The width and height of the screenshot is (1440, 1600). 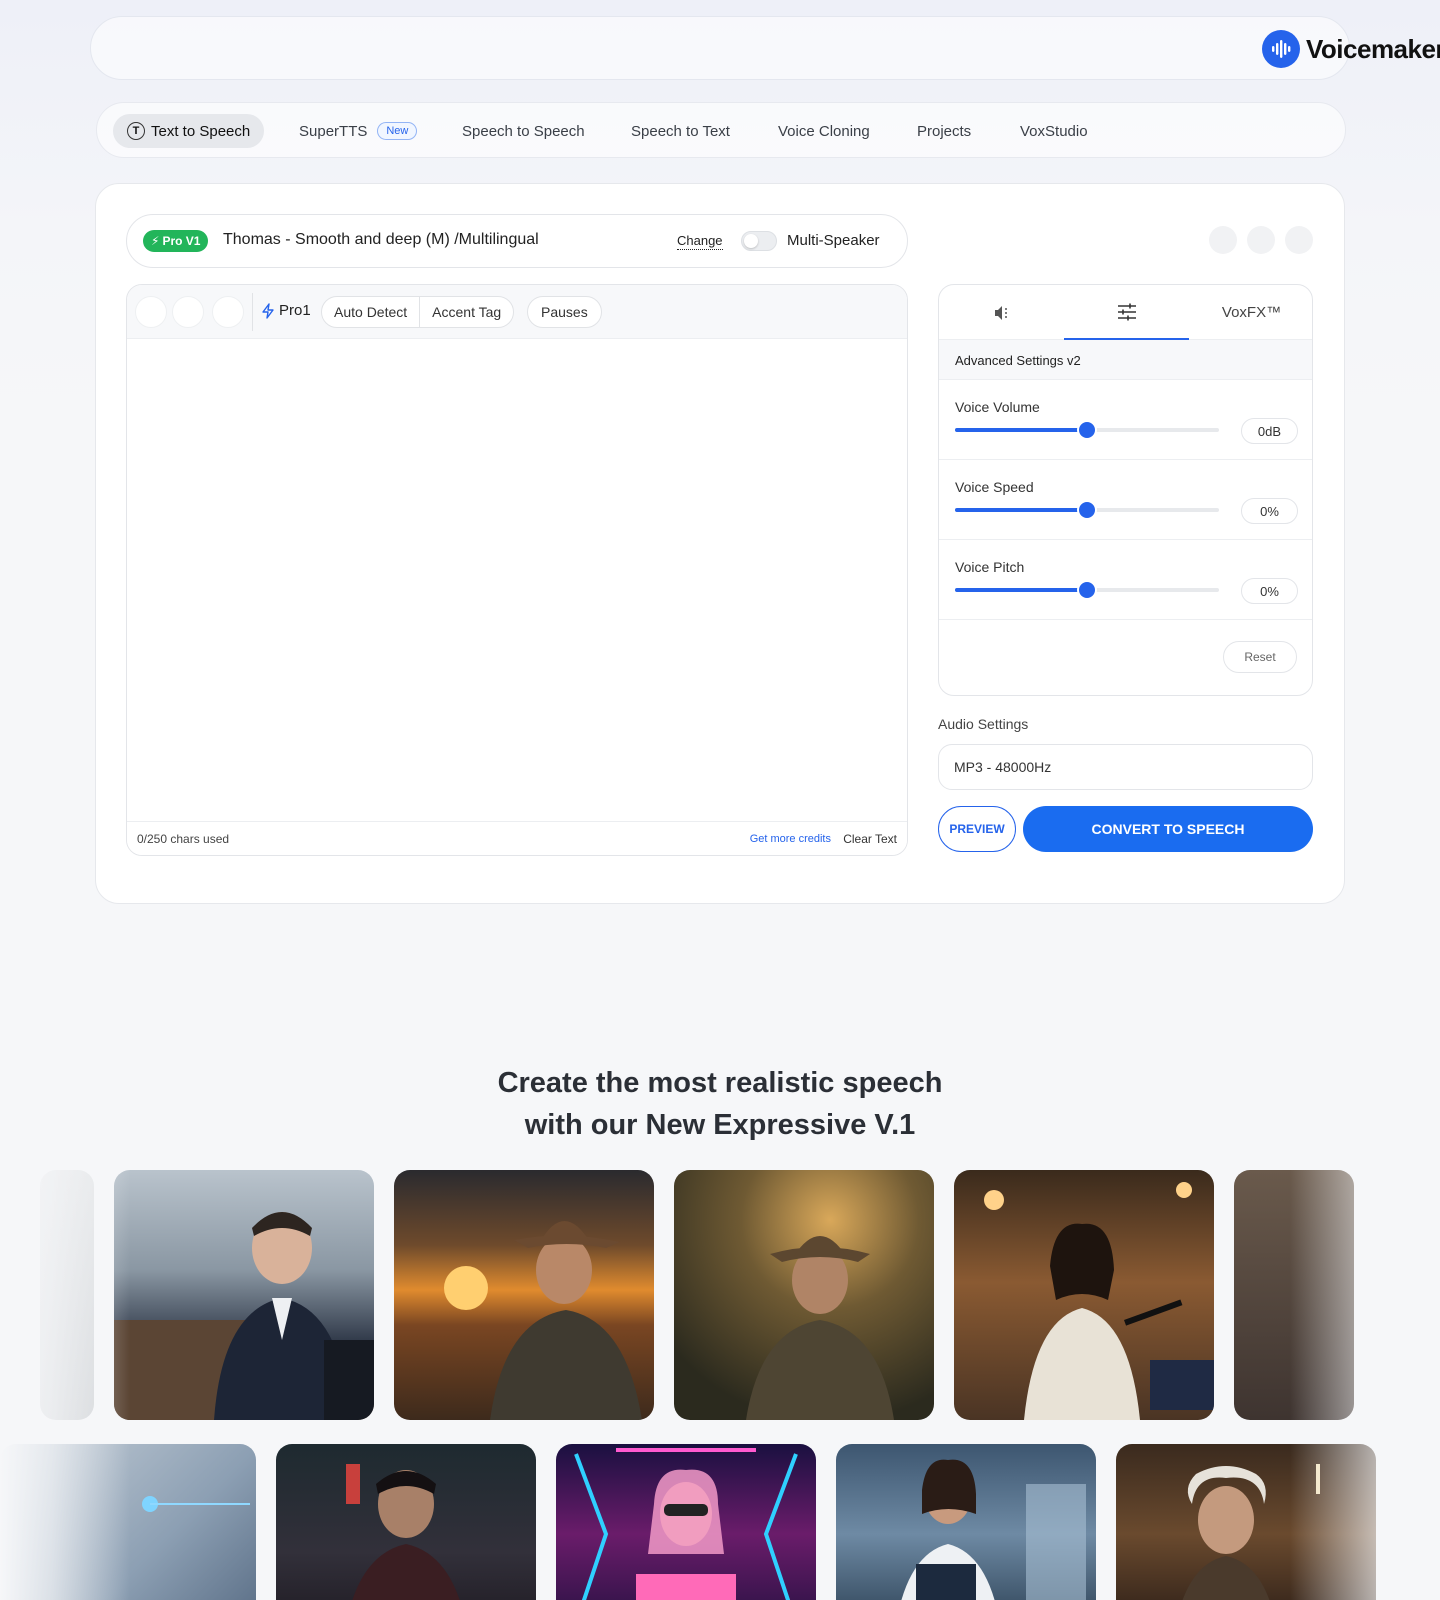 What do you see at coordinates (358, 131) in the screenshot?
I see `nav-item-supertts: SuperTTS New` at bounding box center [358, 131].